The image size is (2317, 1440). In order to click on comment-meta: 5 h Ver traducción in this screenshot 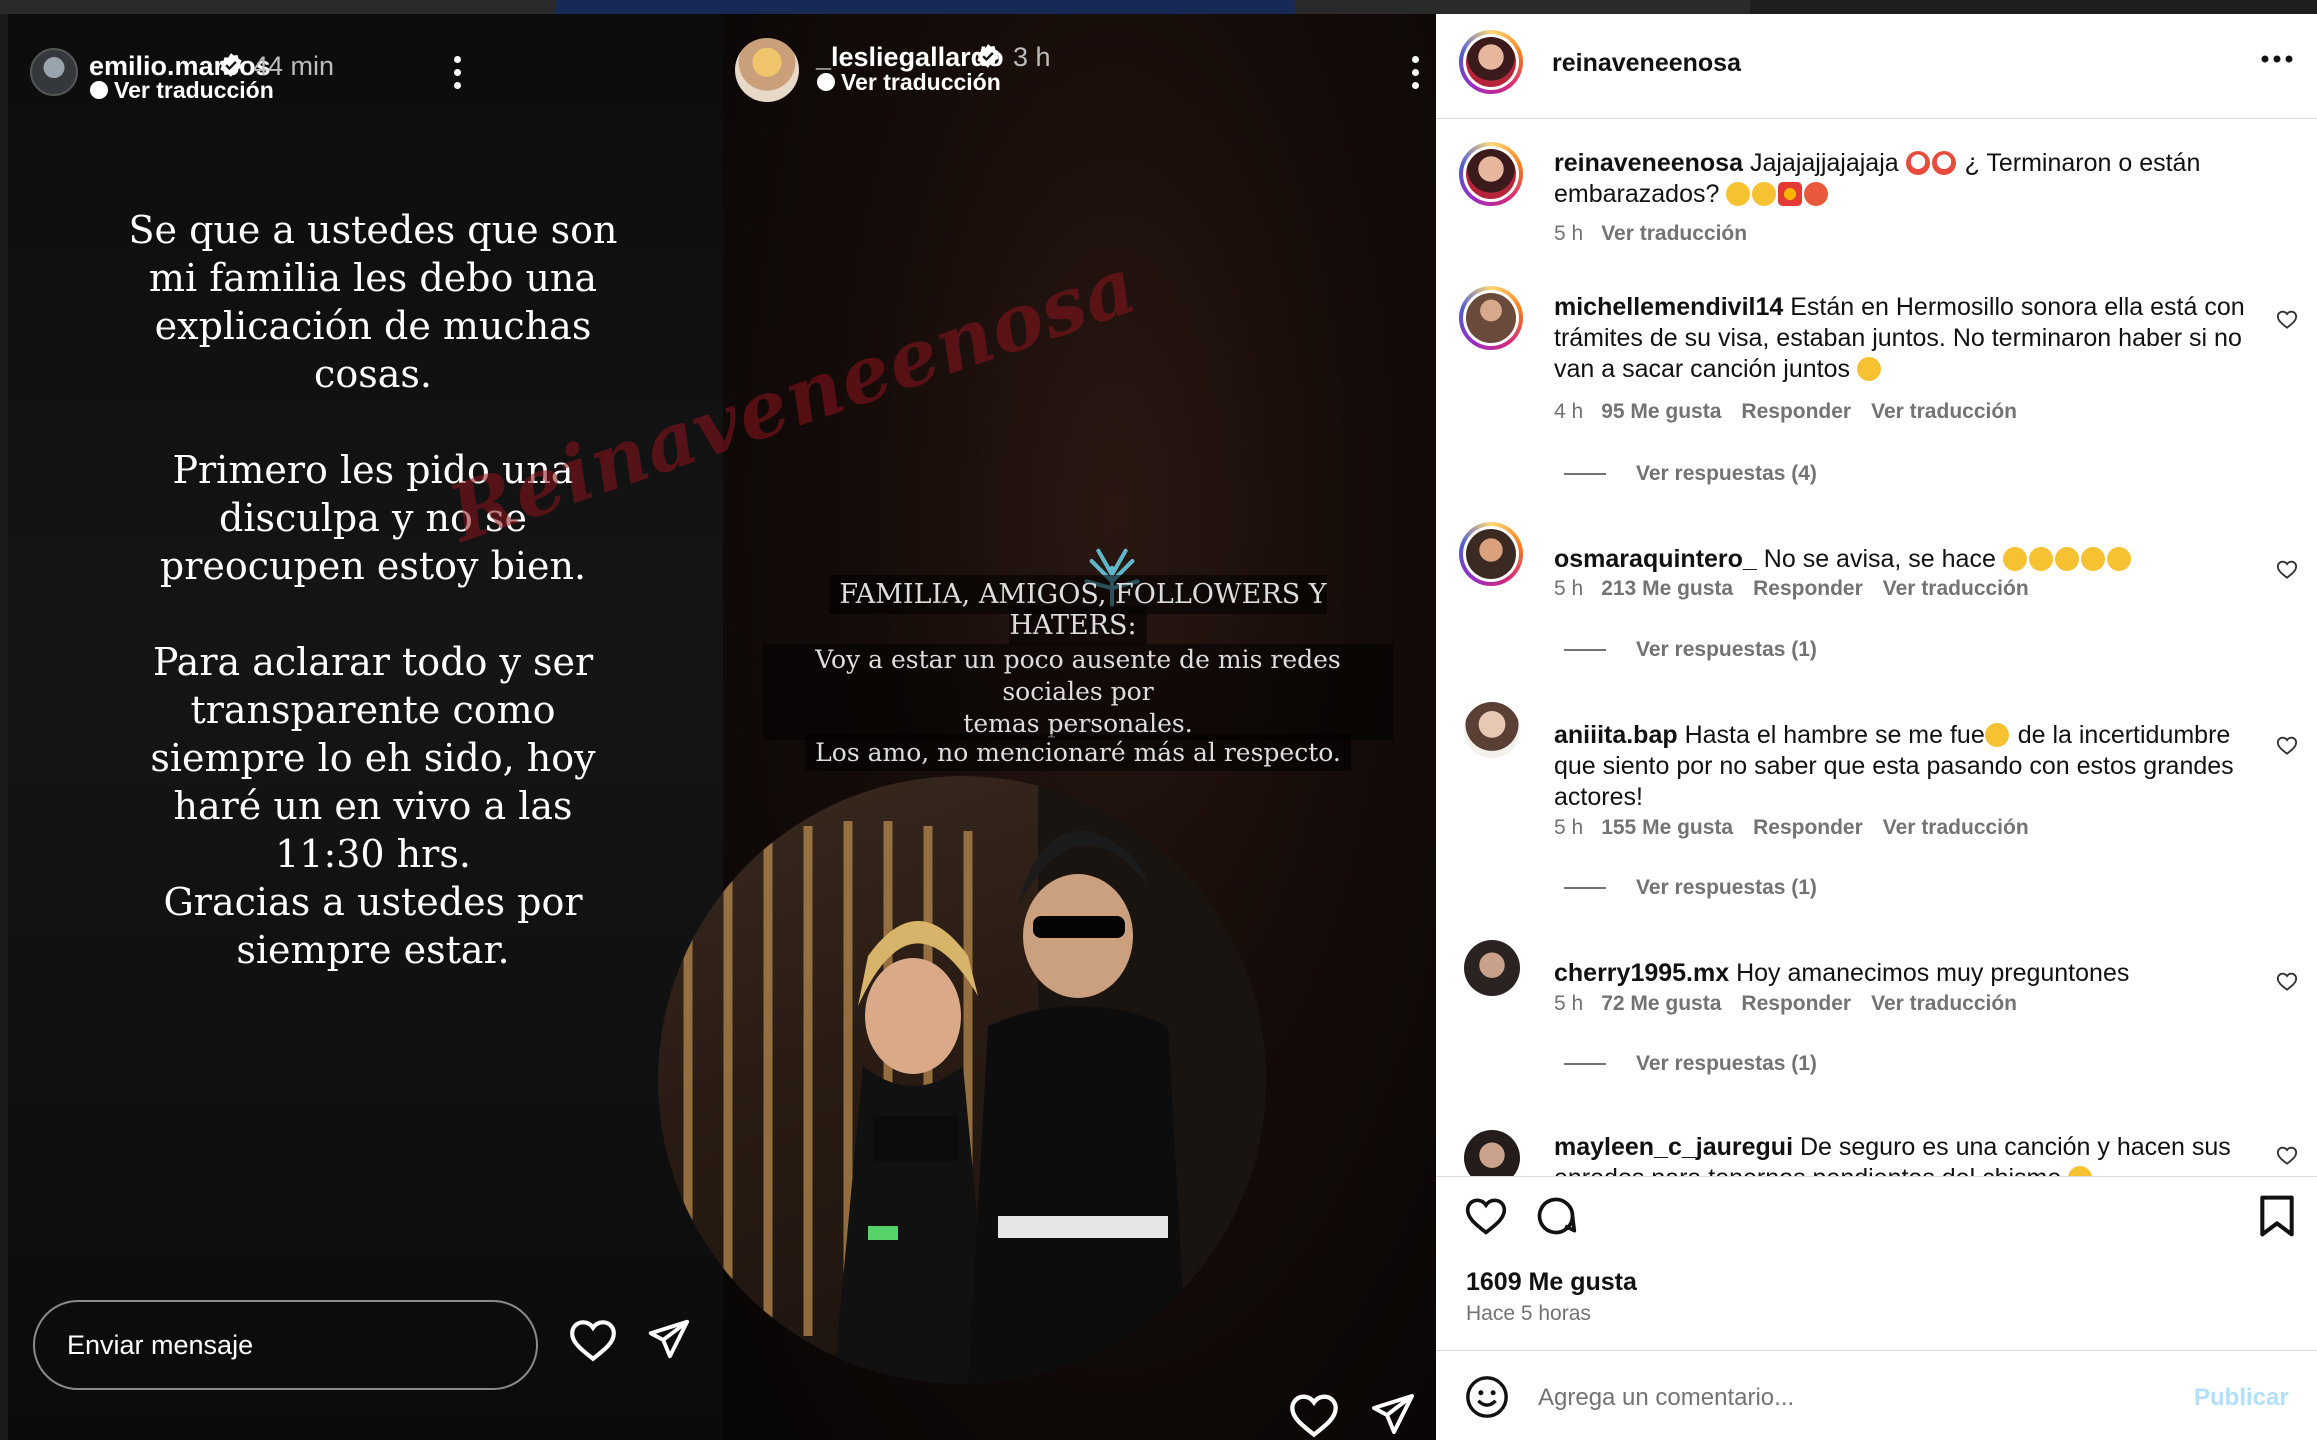, I will do `click(1651, 233)`.